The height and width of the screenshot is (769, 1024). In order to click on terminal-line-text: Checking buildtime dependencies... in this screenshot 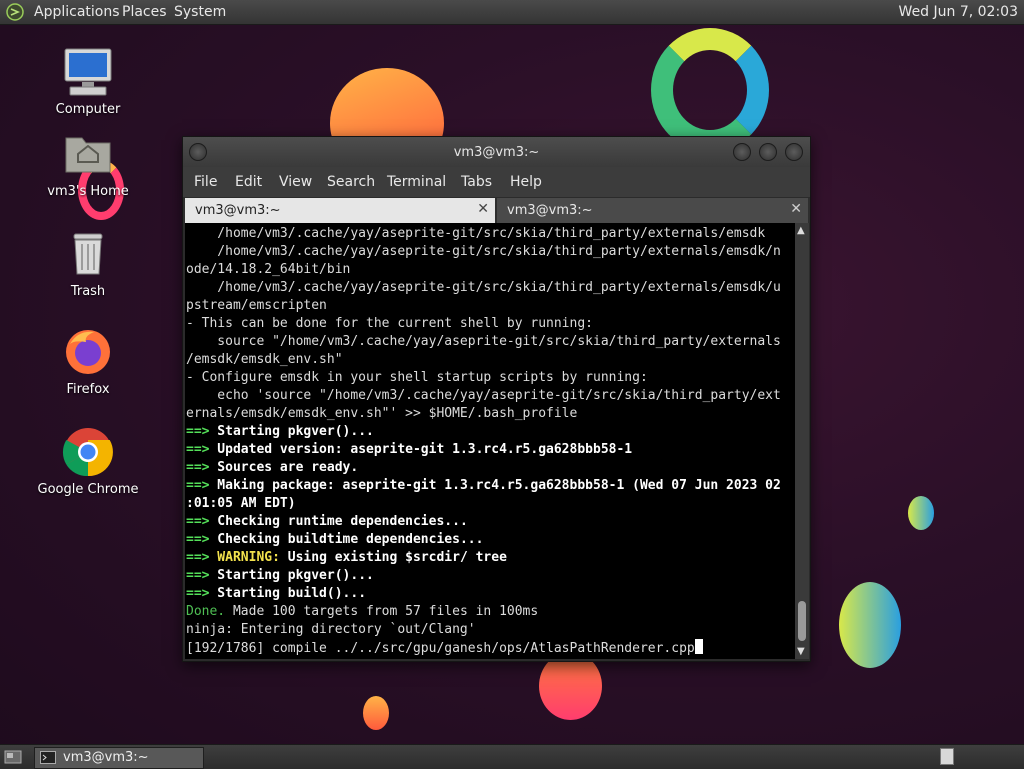, I will do `click(346, 539)`.